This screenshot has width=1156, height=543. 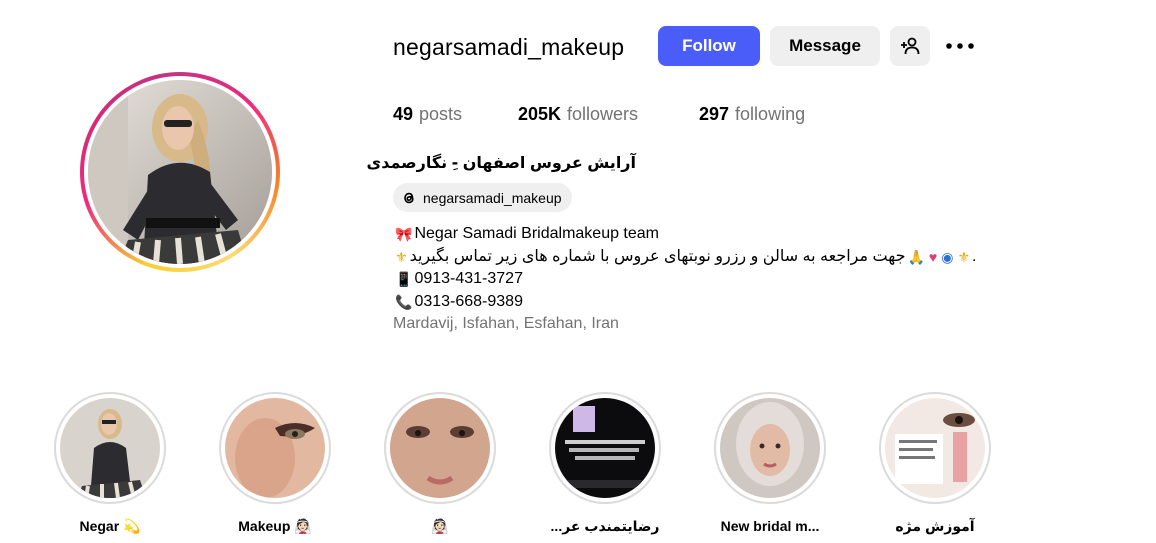 I want to click on story-highlight: Makeup 👰🏻, so click(x=275, y=463).